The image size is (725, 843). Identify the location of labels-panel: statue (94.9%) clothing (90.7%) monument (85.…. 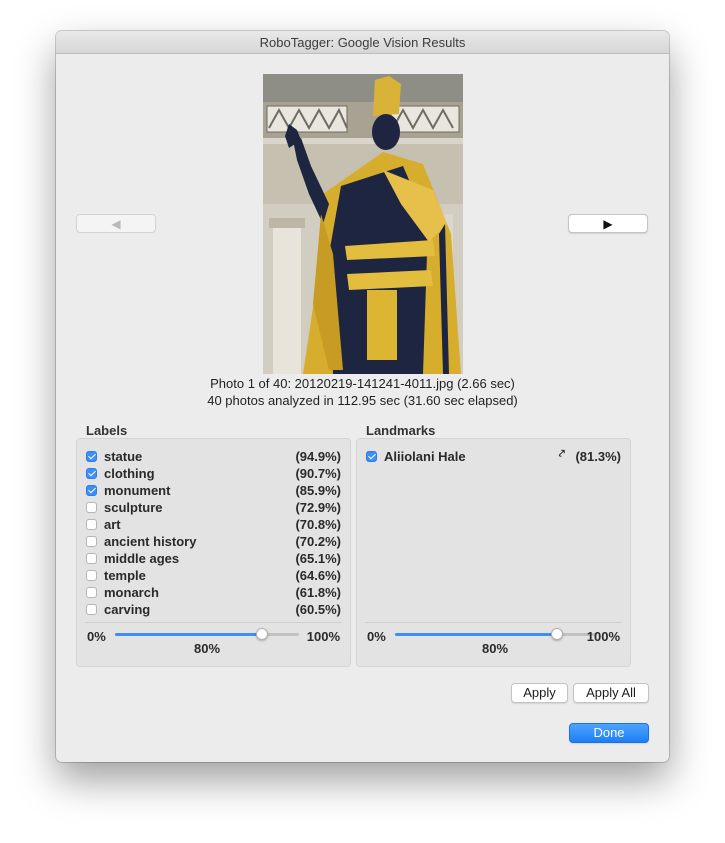
(213, 552).